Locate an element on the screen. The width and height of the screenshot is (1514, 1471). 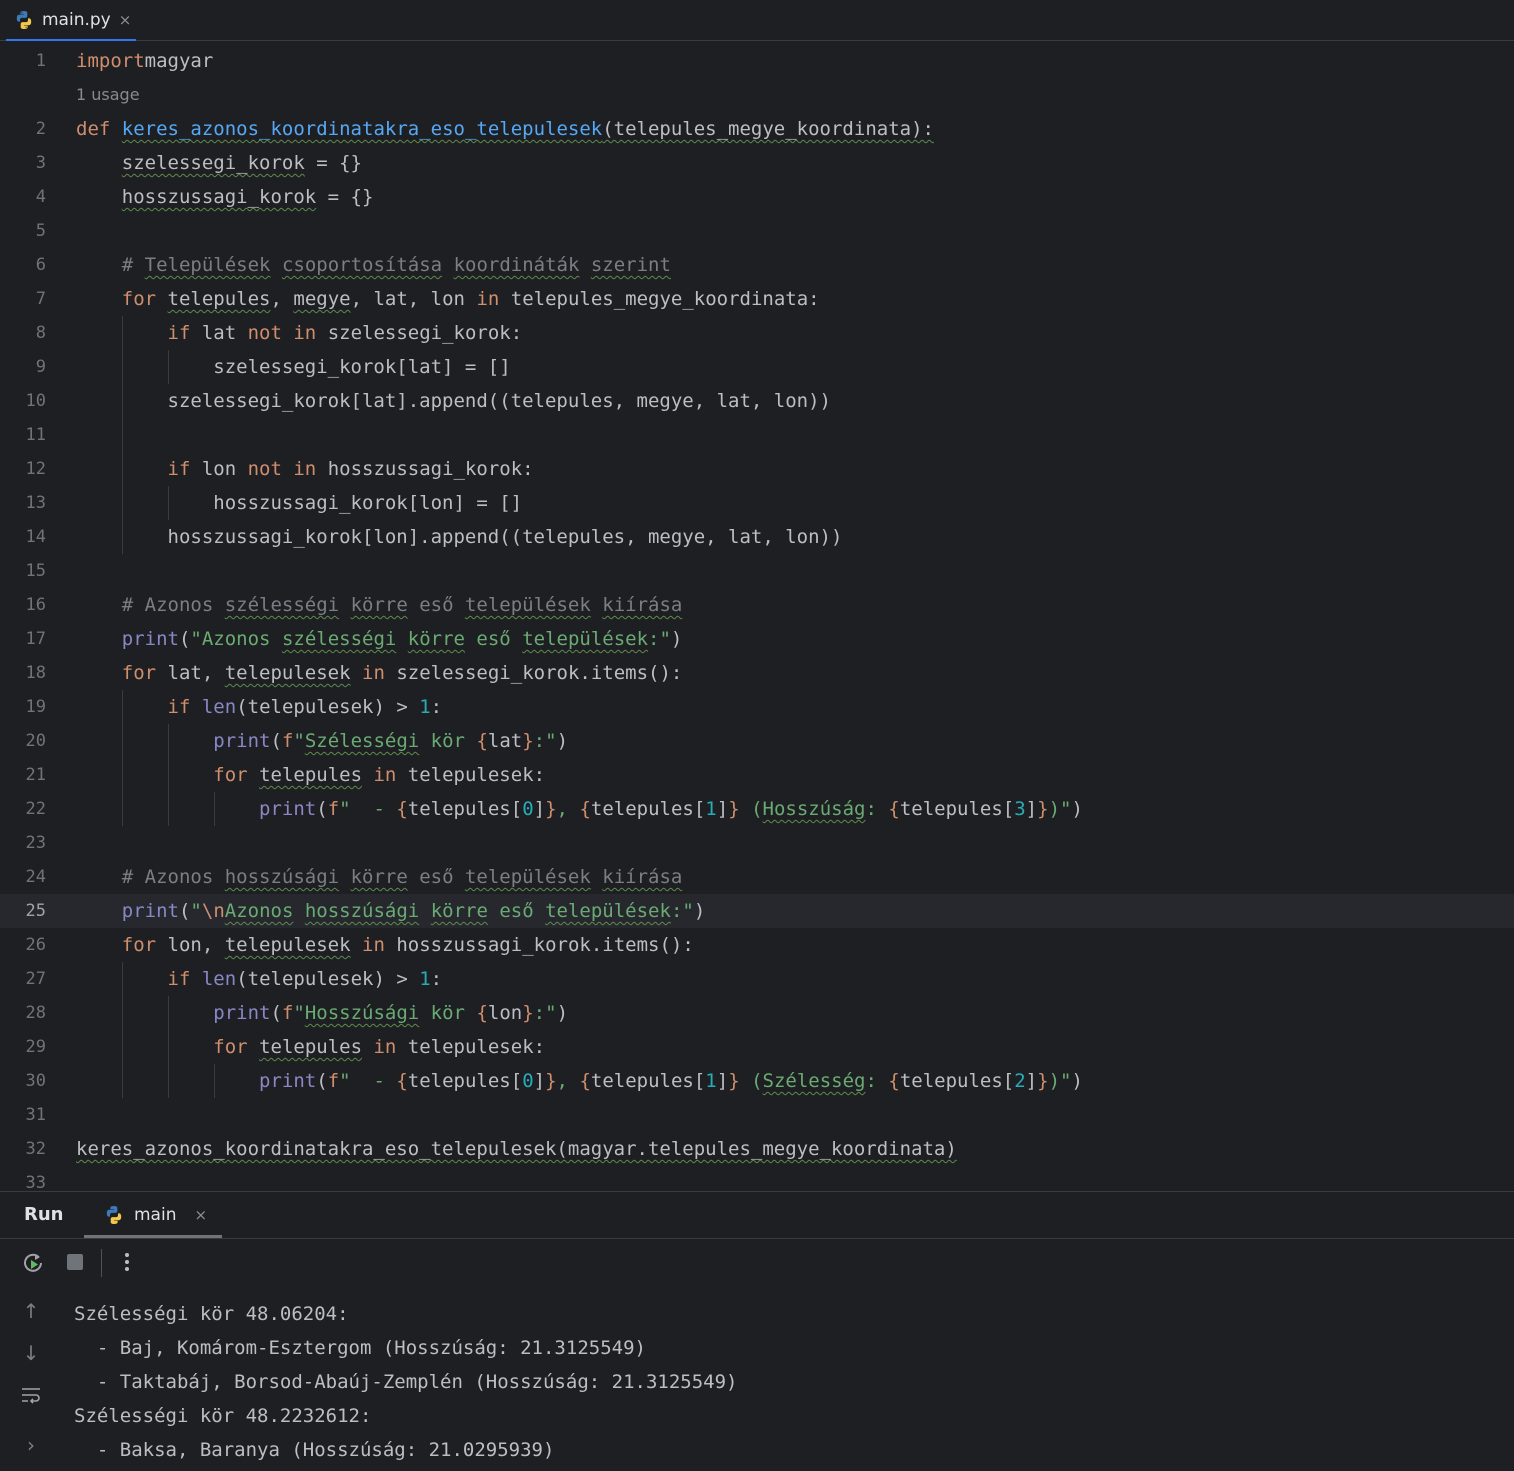
run-tab-close-icon: × is located at coordinates (200, 1215).